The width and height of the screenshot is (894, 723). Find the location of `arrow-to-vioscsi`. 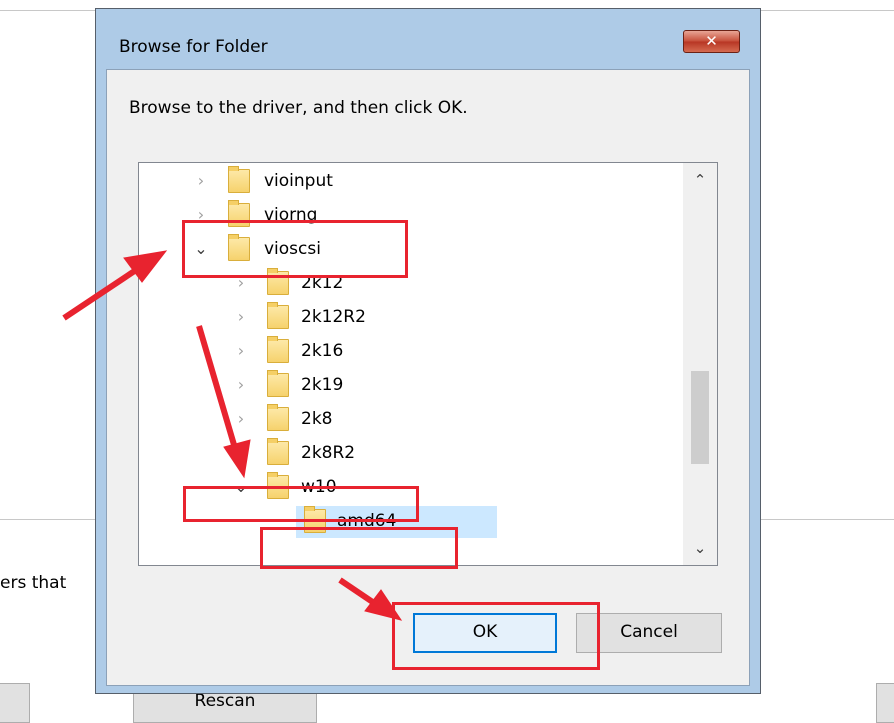

arrow-to-vioscsi is located at coordinates (104, 291).